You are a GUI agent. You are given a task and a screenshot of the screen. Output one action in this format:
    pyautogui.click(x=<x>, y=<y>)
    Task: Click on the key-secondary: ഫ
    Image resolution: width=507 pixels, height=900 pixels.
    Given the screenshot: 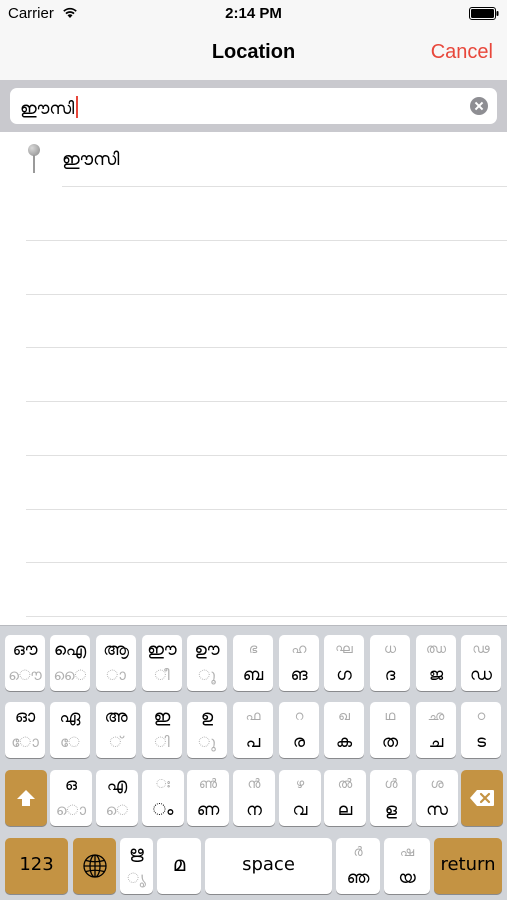 What is the action you would take?
    pyautogui.click(x=253, y=716)
    